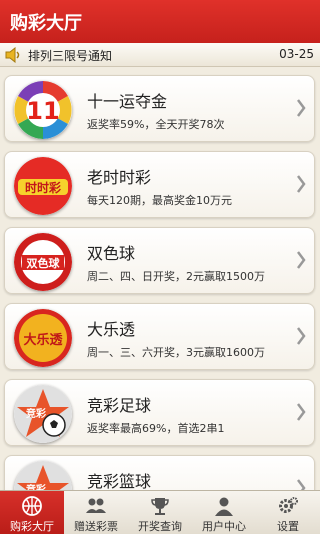 The width and height of the screenshot is (320, 534). I want to click on notice-date: 03-25, so click(296, 54).